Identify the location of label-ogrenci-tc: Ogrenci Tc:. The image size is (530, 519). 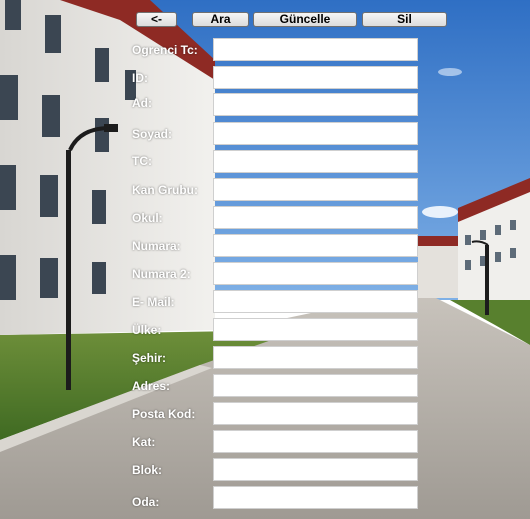
(165, 50).